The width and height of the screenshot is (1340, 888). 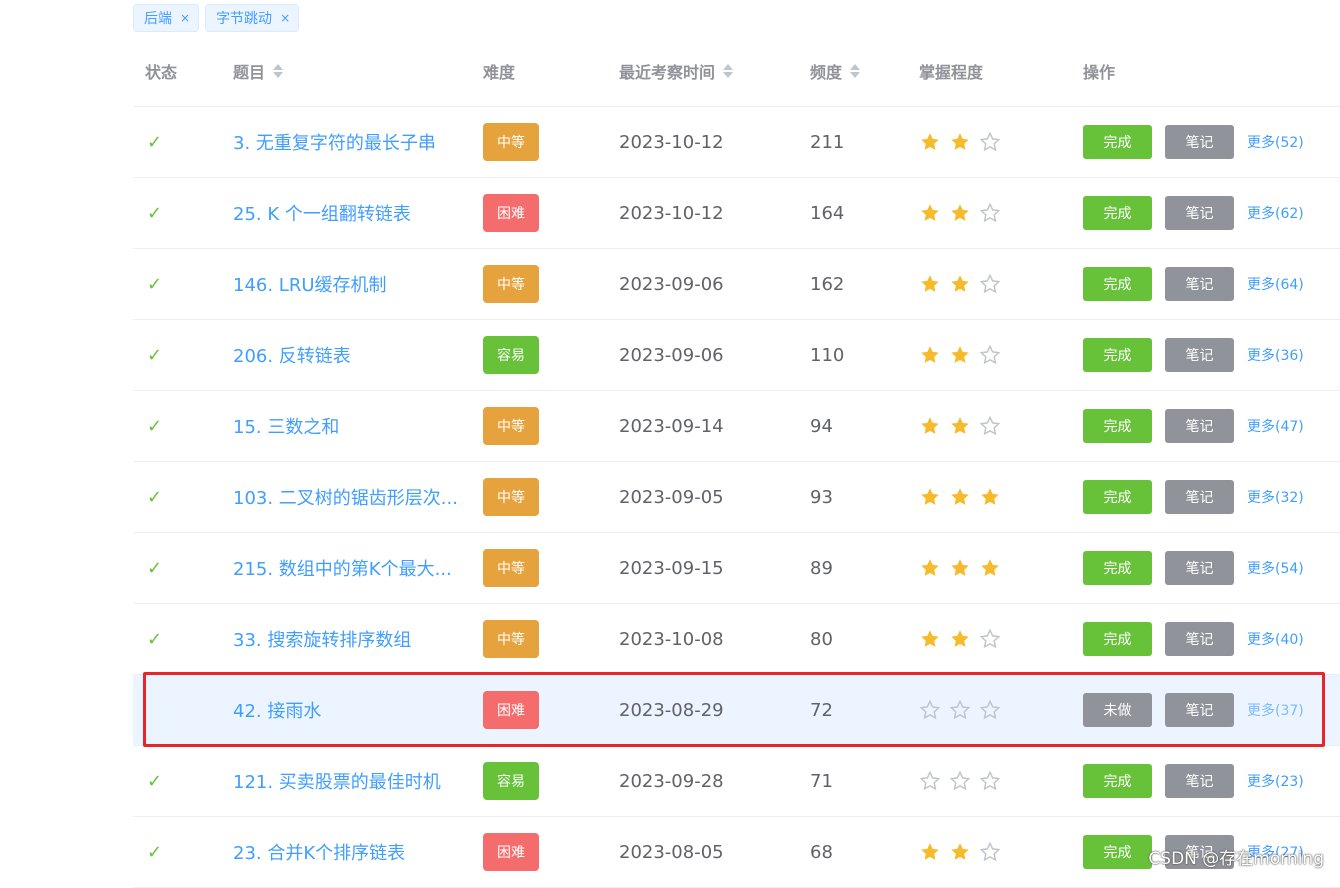 What do you see at coordinates (1275, 639) in the screenshot?
I see `more-link: 更多(40)` at bounding box center [1275, 639].